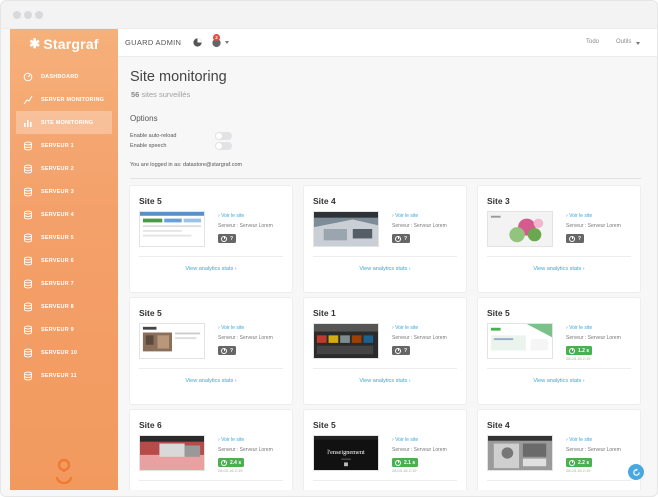 The width and height of the screenshot is (658, 497). I want to click on sidebar-item-serveur-8: SERVEUR 8, so click(64, 306).